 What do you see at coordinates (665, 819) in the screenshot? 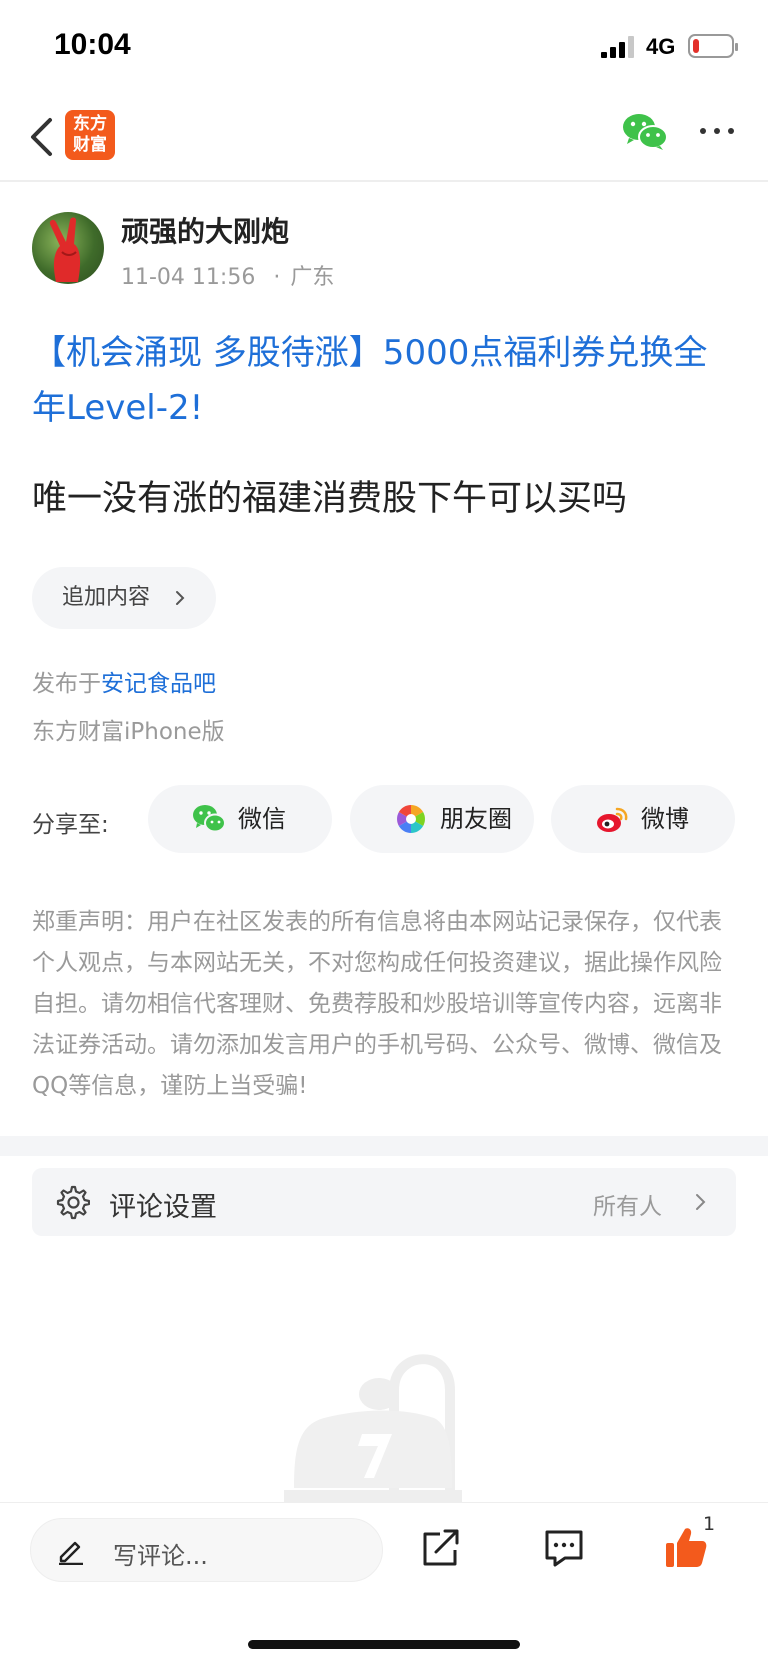
I see `share-weibo-label: 微博` at bounding box center [665, 819].